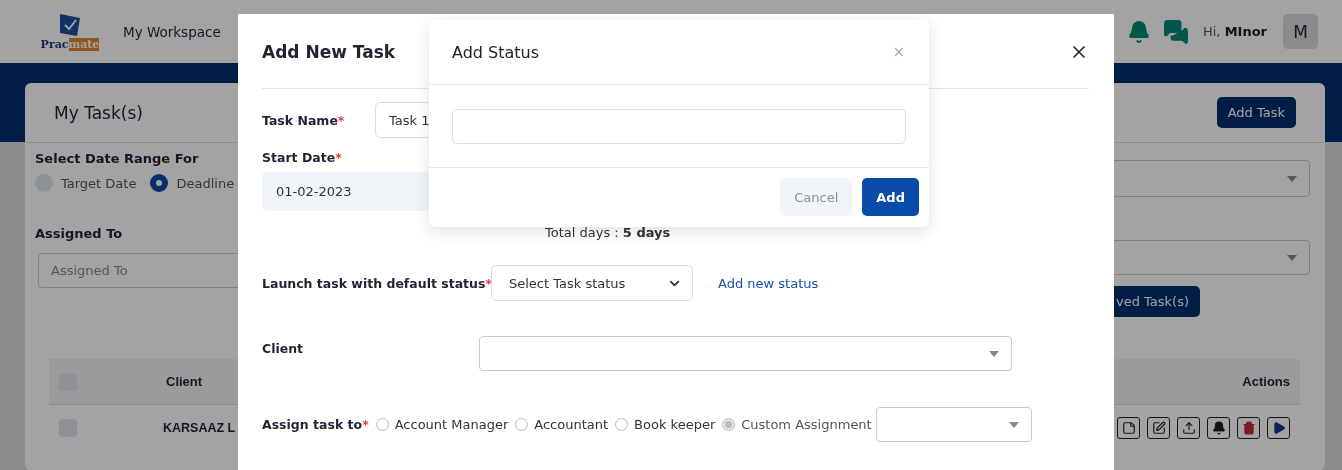  I want to click on radio-label: Custom Assignment, so click(806, 424).